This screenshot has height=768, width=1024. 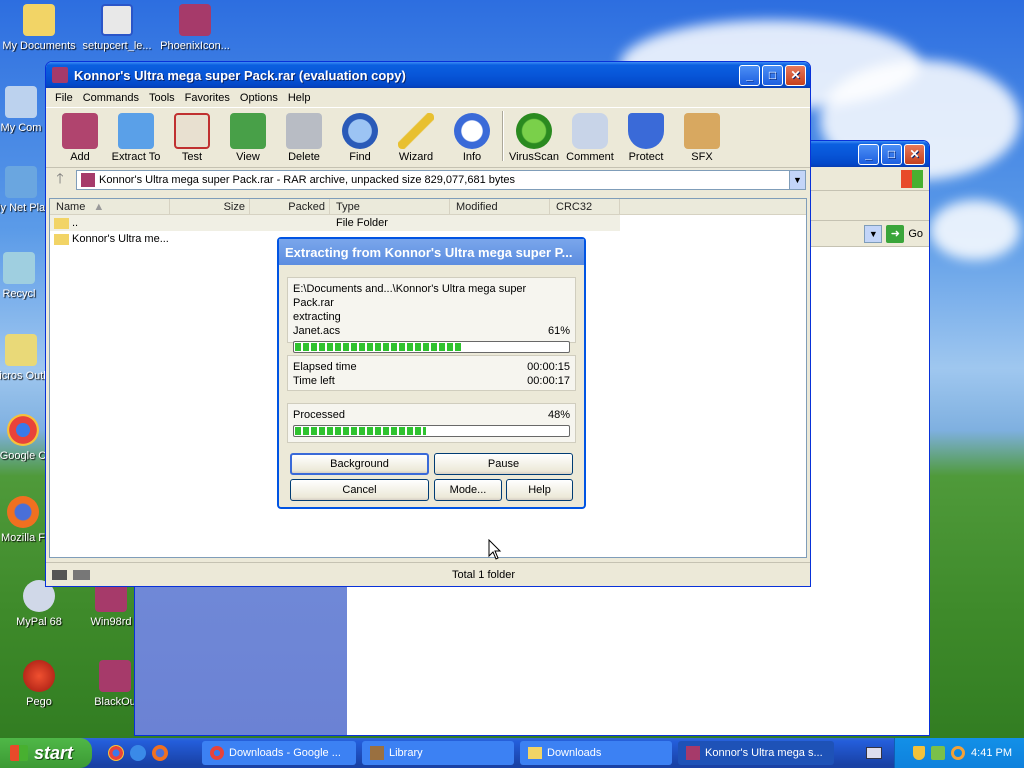 I want to click on menu-options: Options, so click(x=259, y=98).